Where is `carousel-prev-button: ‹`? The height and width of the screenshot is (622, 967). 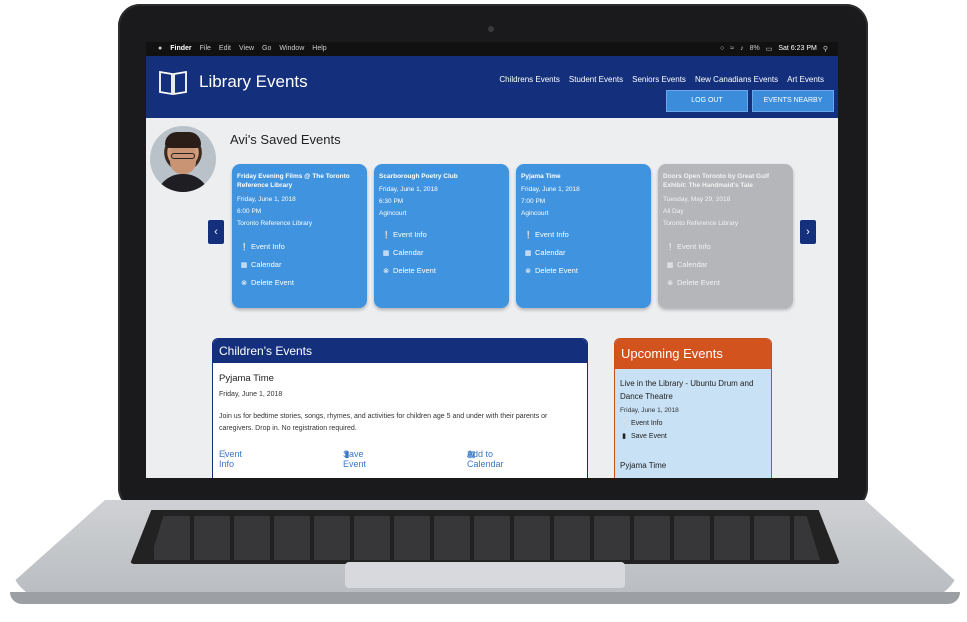
carousel-prev-button: ‹ is located at coordinates (216, 232).